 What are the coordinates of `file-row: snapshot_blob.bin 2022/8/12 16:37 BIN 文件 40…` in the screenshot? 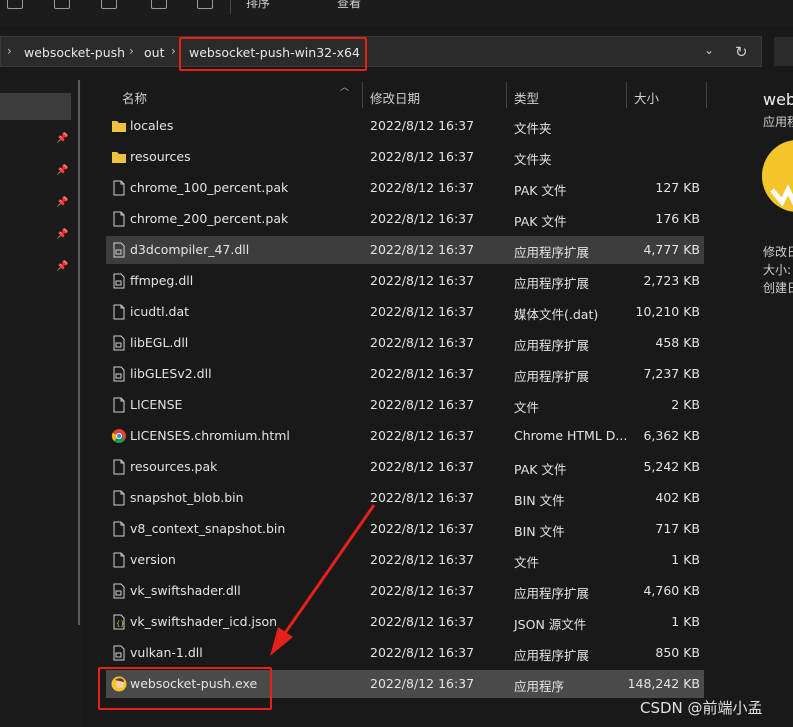 It's located at (405, 498).